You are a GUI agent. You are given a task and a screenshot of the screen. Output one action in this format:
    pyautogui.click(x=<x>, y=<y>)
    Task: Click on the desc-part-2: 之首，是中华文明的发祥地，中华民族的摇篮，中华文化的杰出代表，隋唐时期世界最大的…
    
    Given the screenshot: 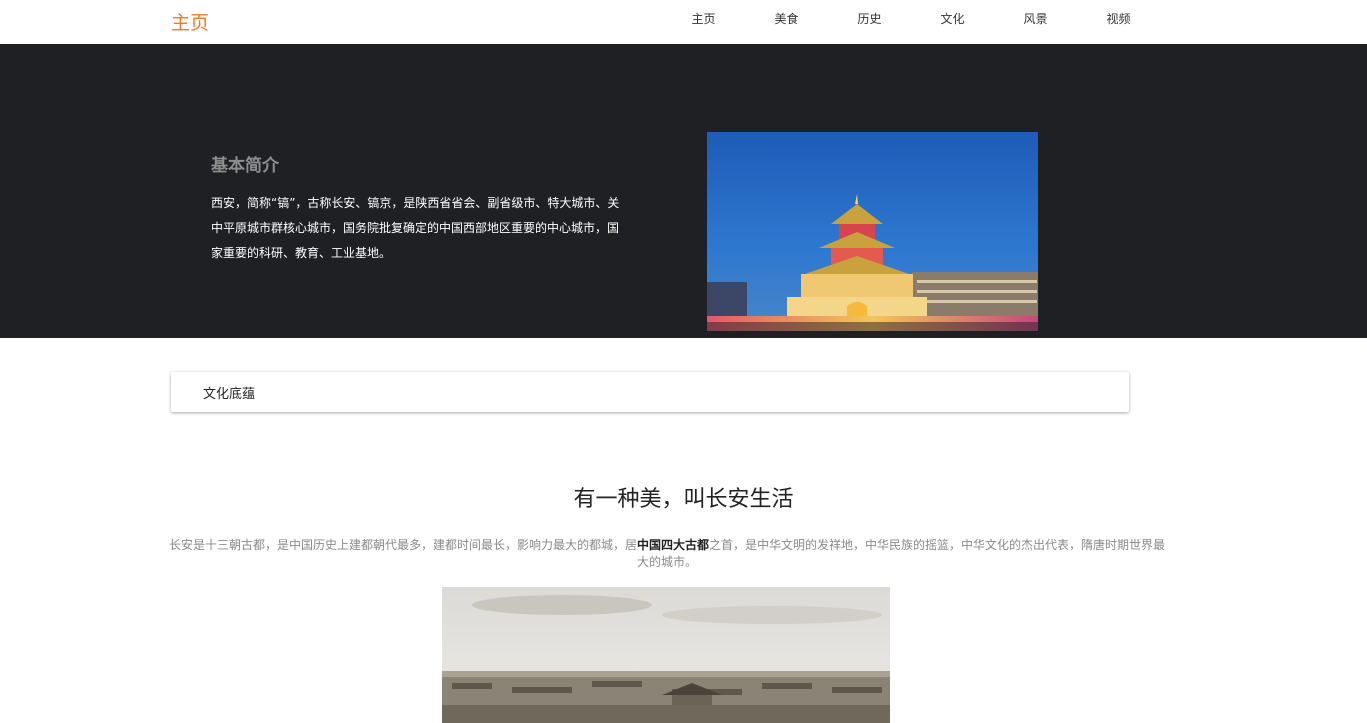 What is the action you would take?
    pyautogui.click(x=901, y=553)
    